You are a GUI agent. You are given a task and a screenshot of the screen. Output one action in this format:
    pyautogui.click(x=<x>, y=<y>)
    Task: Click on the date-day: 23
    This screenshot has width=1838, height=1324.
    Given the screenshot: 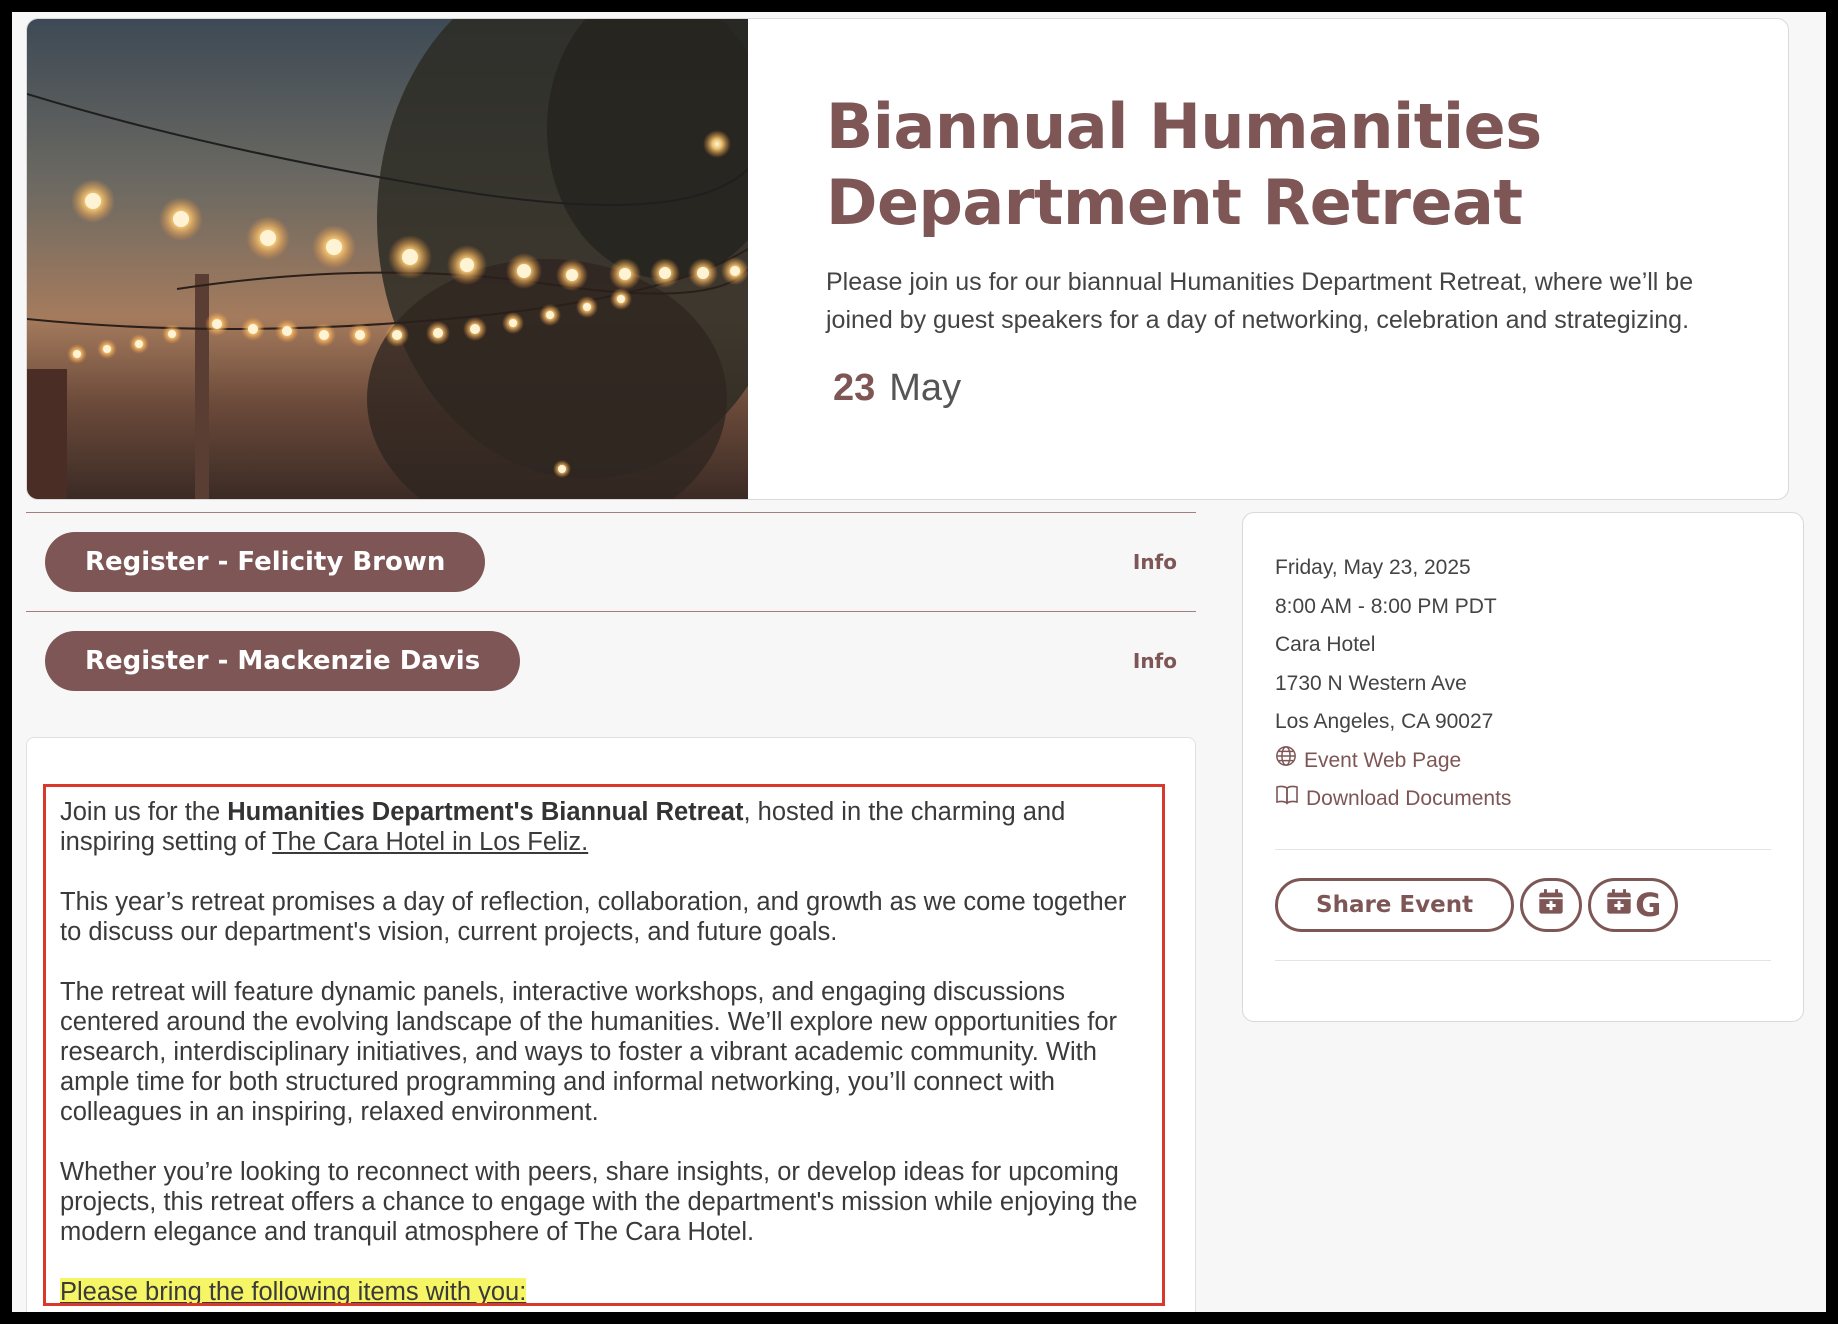 What is the action you would take?
    pyautogui.click(x=854, y=388)
    